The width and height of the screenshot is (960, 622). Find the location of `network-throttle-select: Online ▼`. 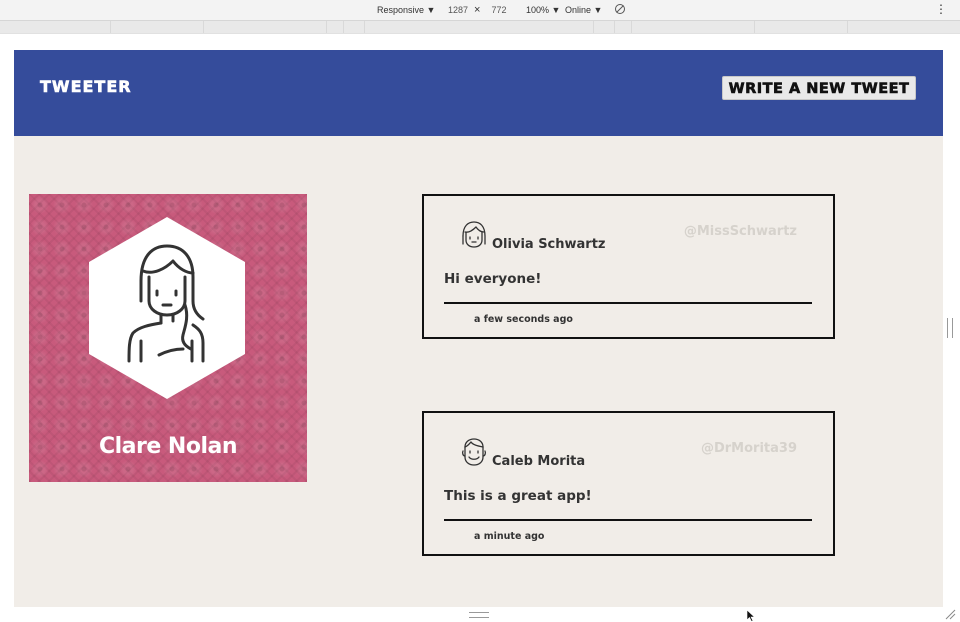

network-throttle-select: Online ▼ is located at coordinates (583, 10).